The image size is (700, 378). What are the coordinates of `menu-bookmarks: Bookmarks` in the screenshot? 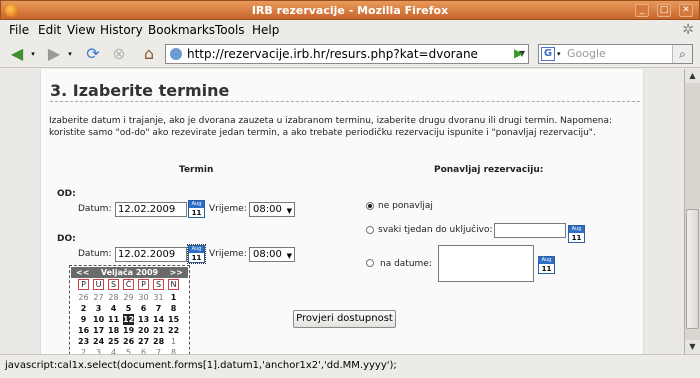 It's located at (181, 30).